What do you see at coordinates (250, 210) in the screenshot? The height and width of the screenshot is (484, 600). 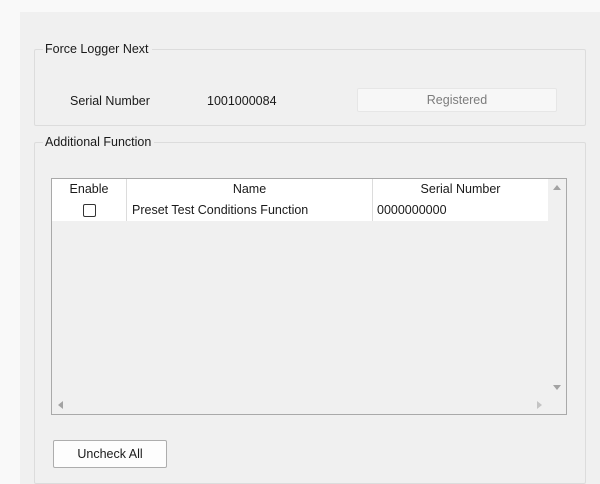 I see `table-cell-name: Preset Test Conditions Function` at bounding box center [250, 210].